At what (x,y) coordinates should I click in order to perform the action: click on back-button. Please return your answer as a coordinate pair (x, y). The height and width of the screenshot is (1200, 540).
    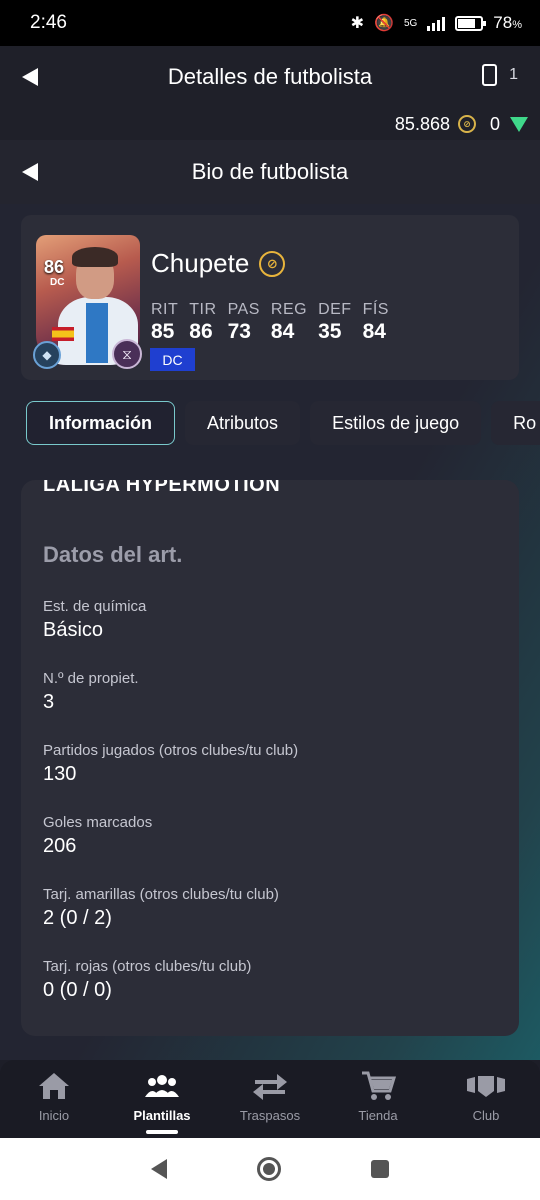
    Looking at the image, I should click on (30, 77).